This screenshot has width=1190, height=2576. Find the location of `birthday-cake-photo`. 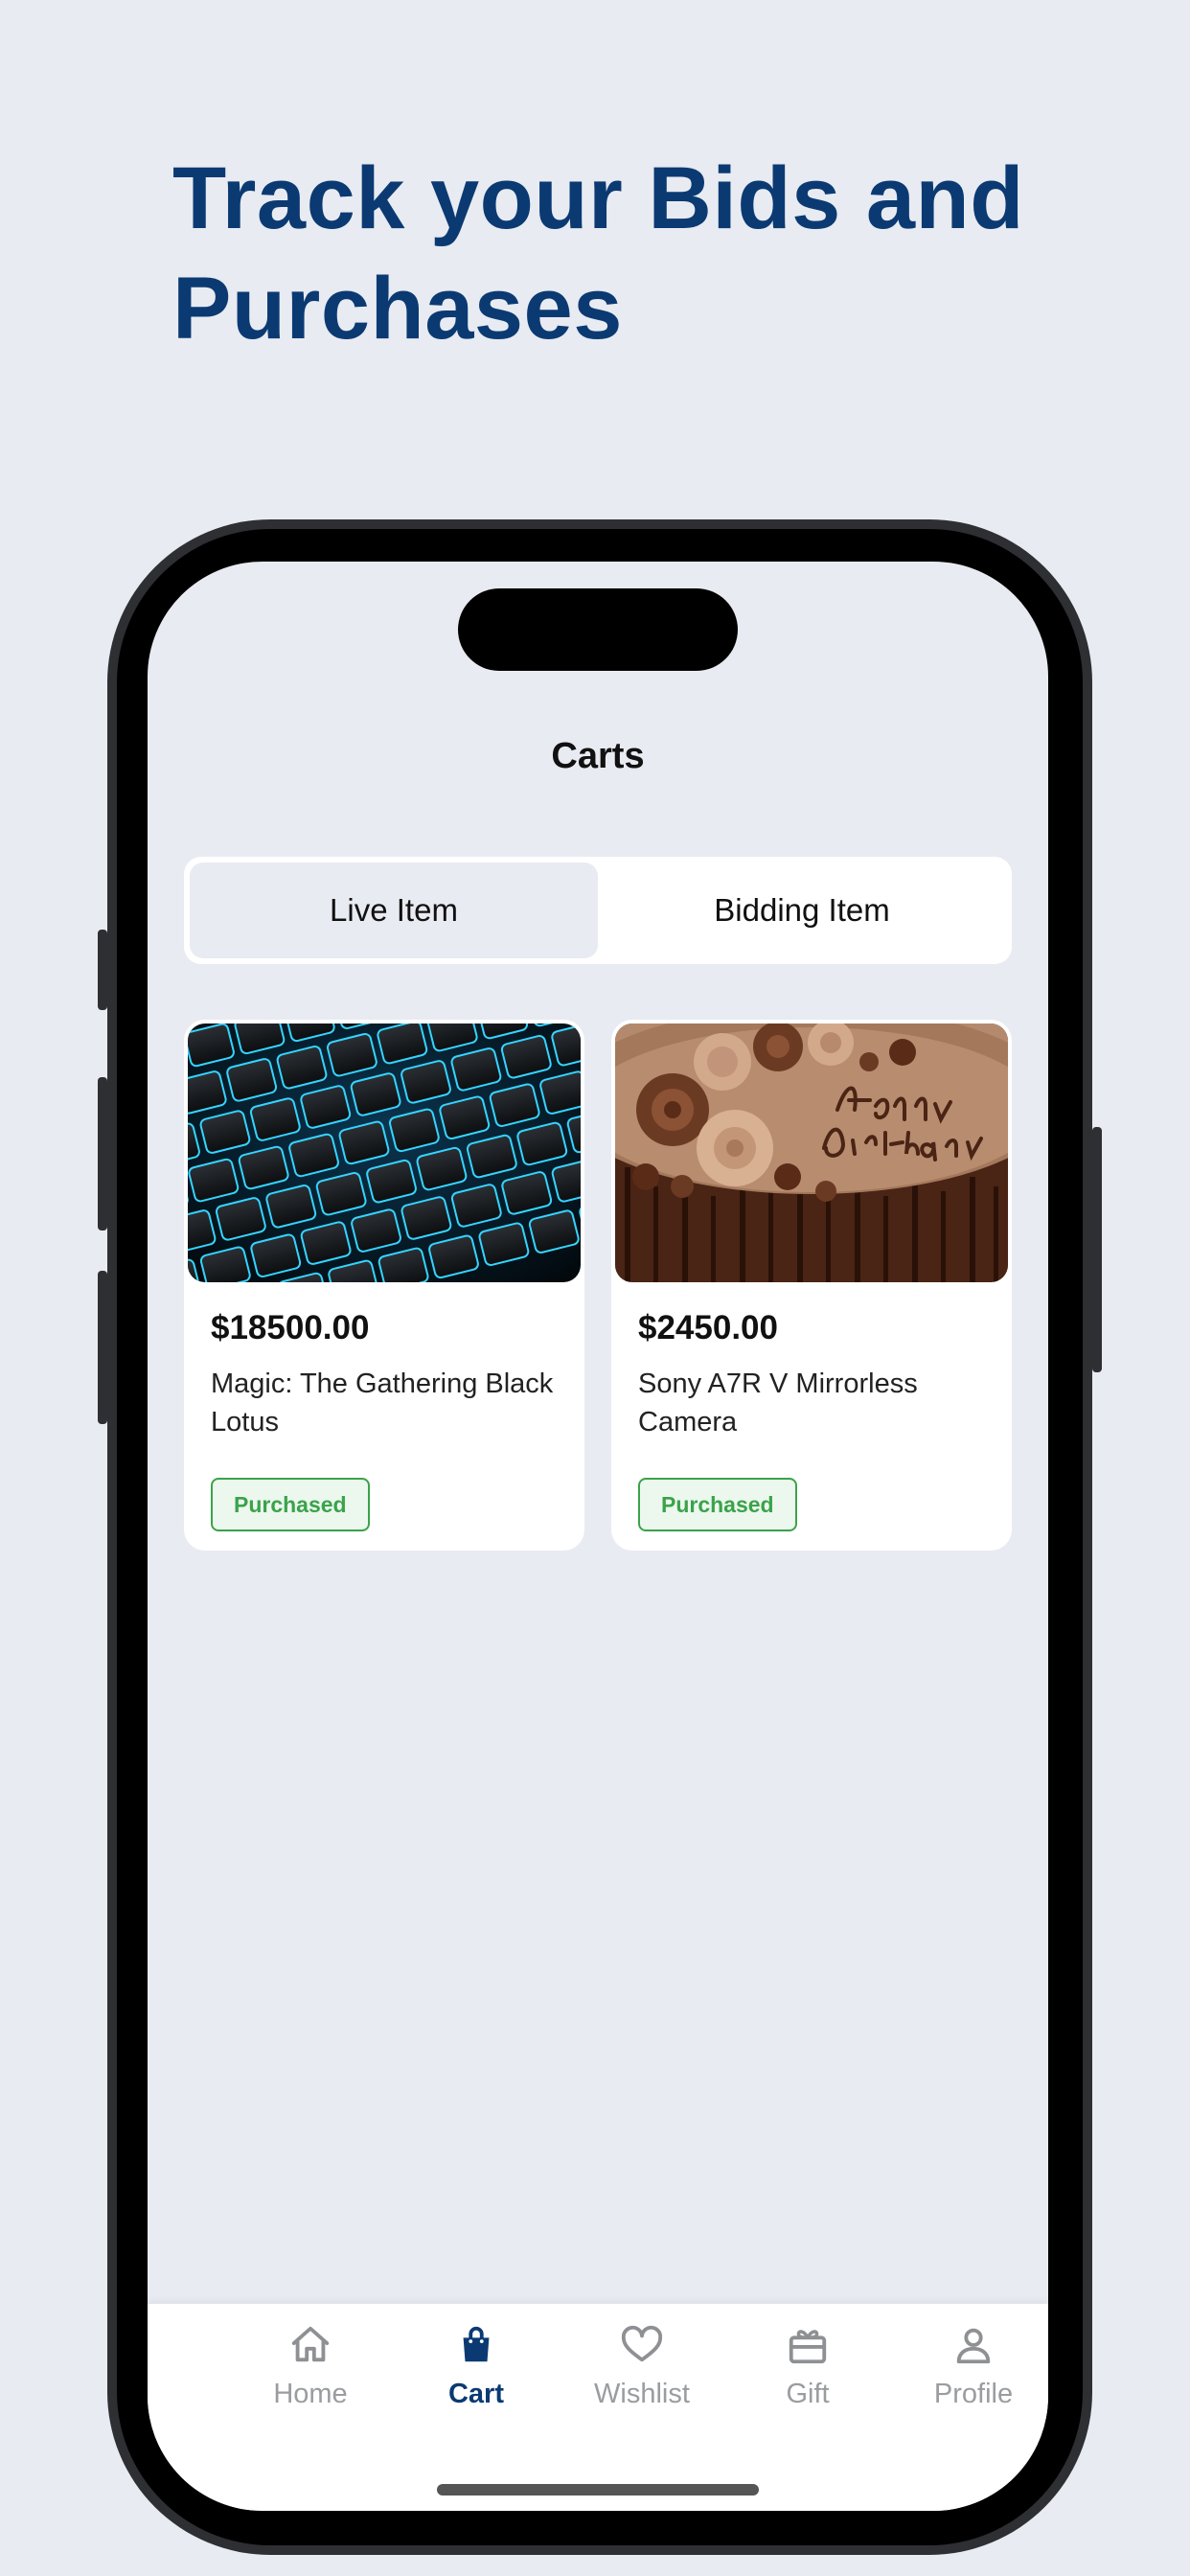

birthday-cake-photo is located at coordinates (811, 1153).